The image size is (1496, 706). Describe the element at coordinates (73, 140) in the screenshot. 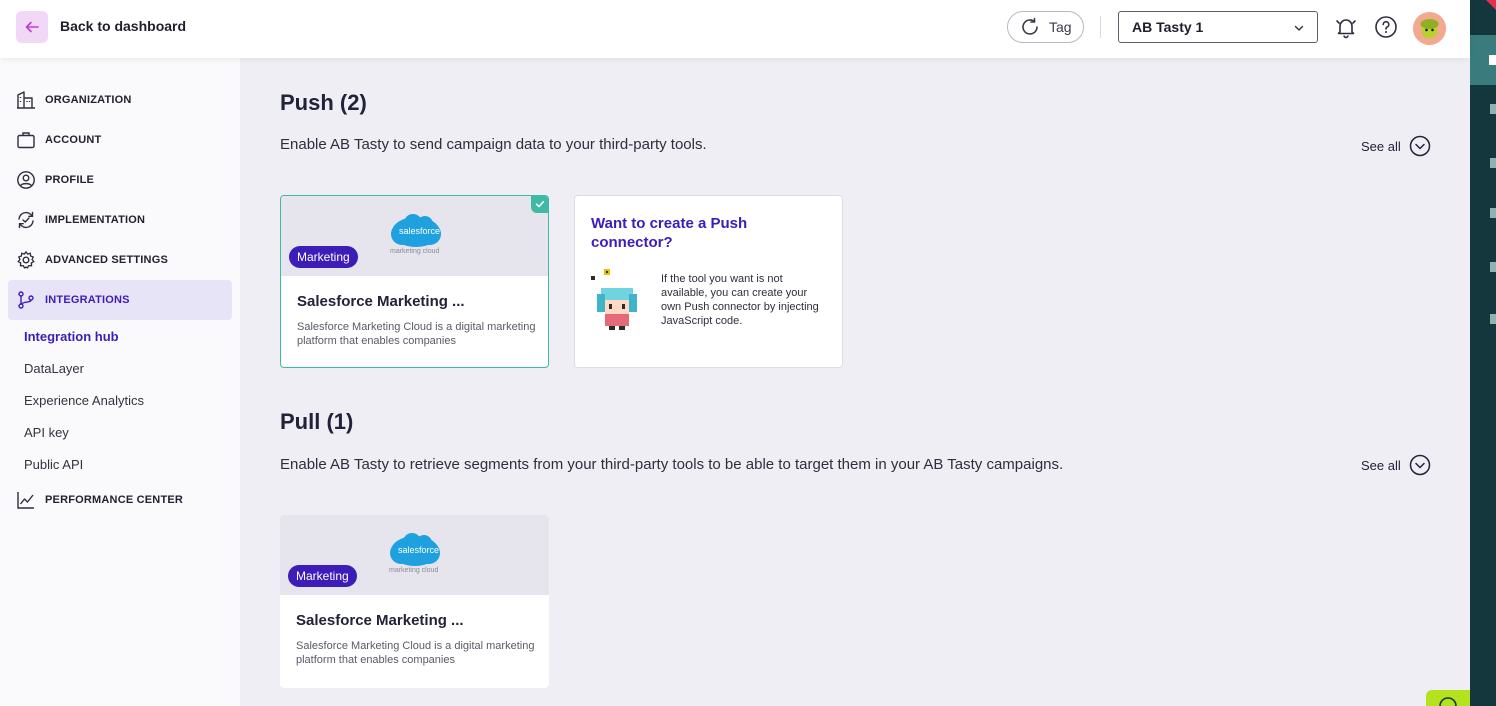

I see `sidebar-item-label: ACCOUNT` at that location.